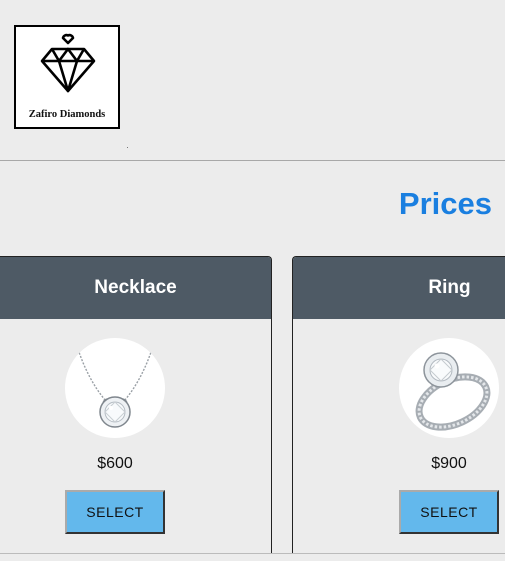 This screenshot has height=561, width=505. What do you see at coordinates (115, 463) in the screenshot?
I see `product-price: $600` at bounding box center [115, 463].